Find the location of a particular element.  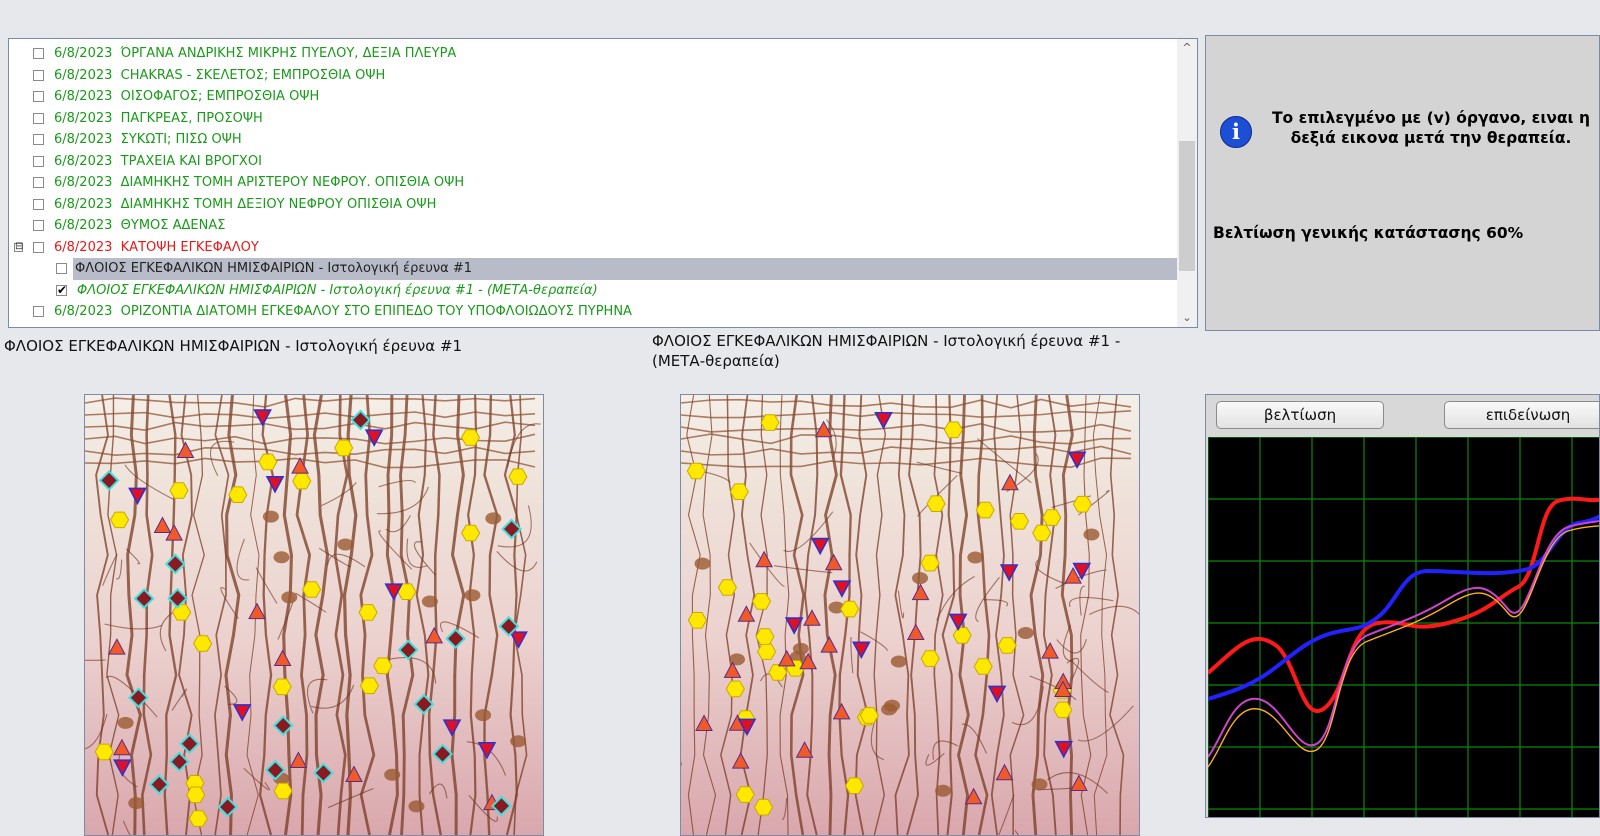

graph-area is located at coordinates (1402, 626).